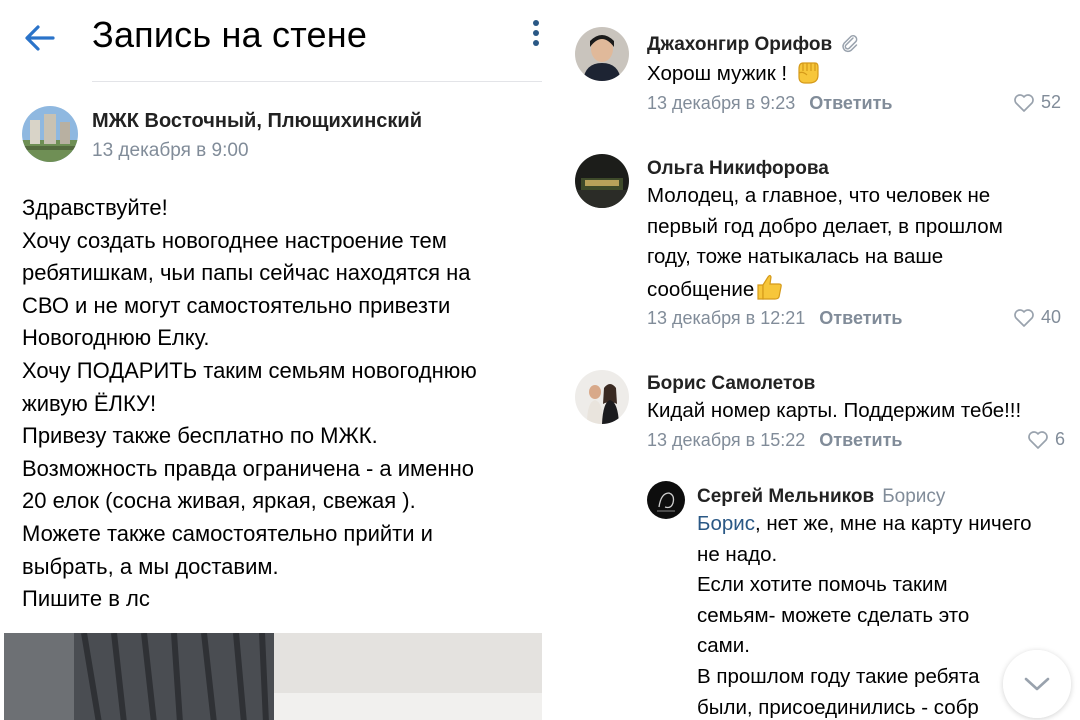 Image resolution: width=1080 pixels, height=720 pixels. Describe the element at coordinates (1051, 102) in the screenshot. I see `like-count: 52` at that location.